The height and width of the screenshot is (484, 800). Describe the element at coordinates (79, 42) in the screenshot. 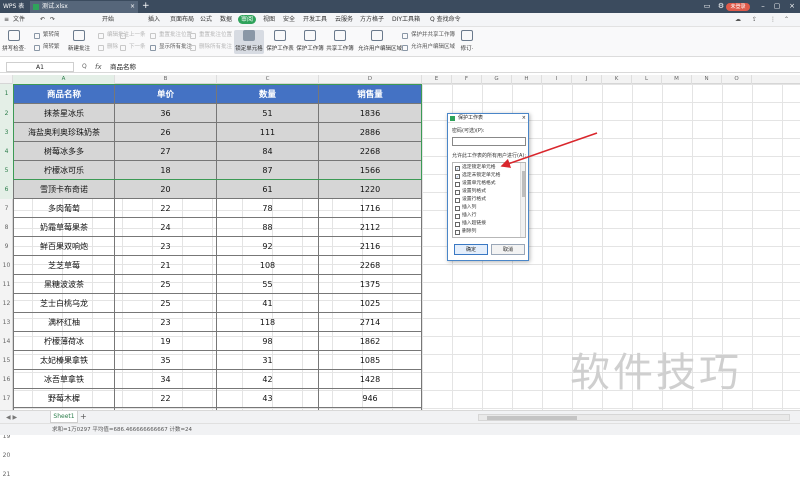

I see `new-comment-button: 新建批注` at that location.